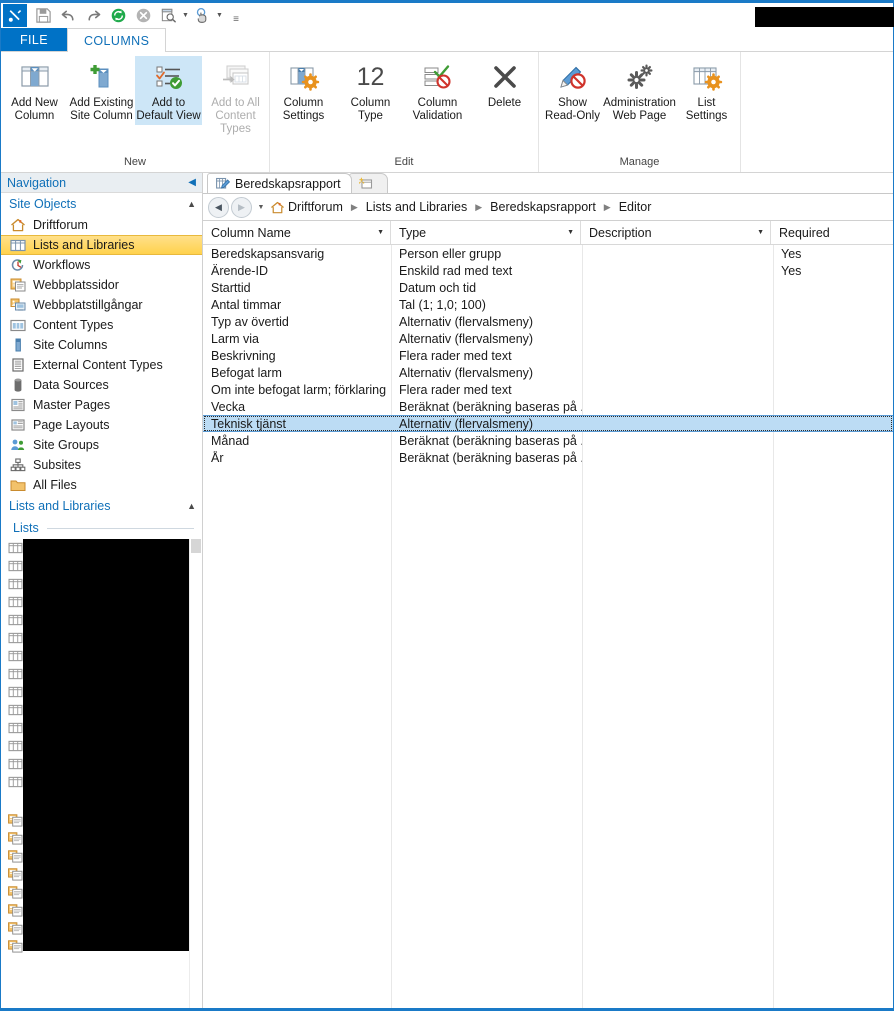 The image size is (894, 1011). I want to click on cell-required: Yes, so click(791, 270).